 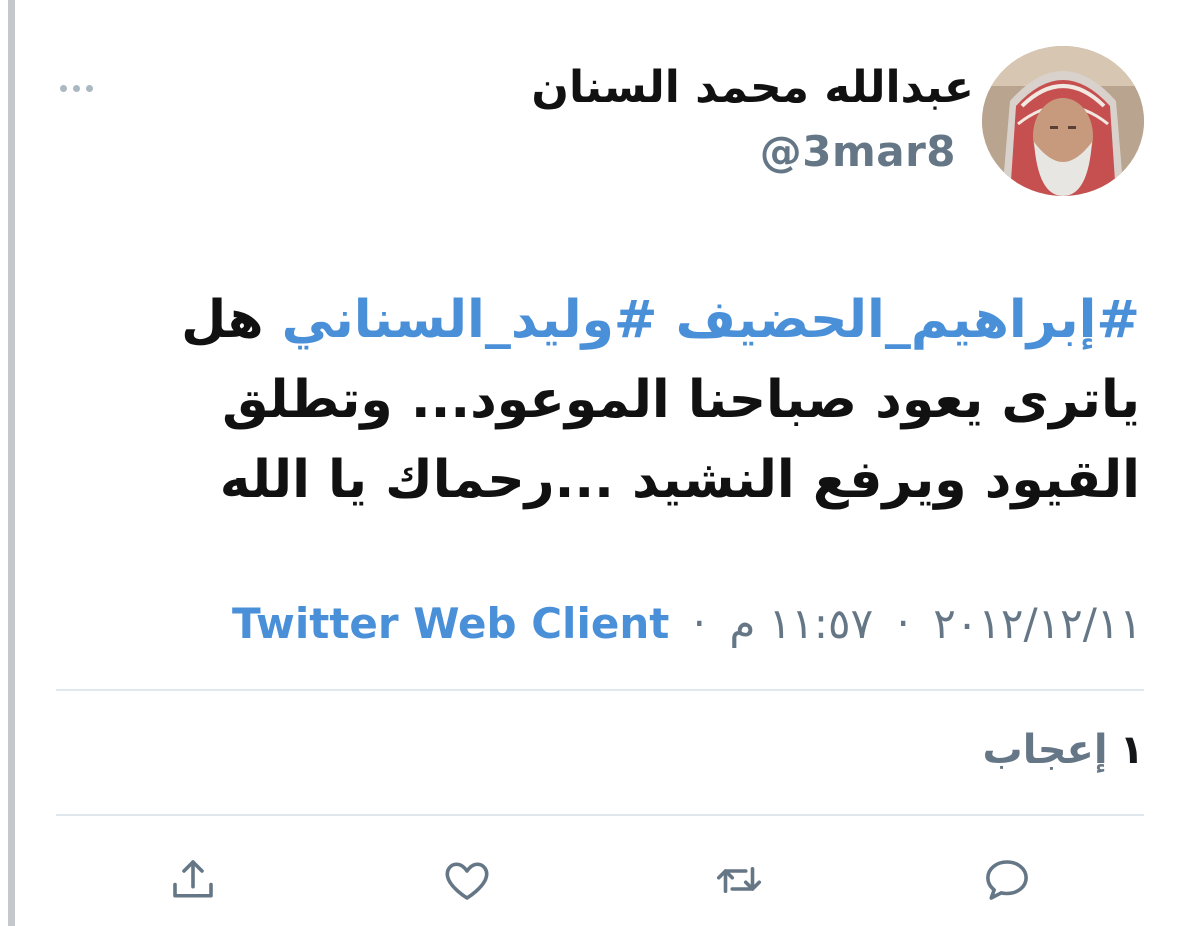 What do you see at coordinates (858, 152) in the screenshot?
I see `author-handle: @3mar8` at bounding box center [858, 152].